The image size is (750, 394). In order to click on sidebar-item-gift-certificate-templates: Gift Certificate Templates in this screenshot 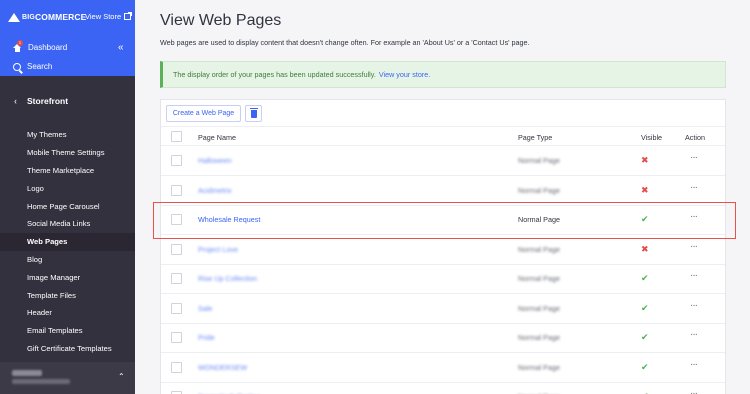, I will do `click(67, 349)`.